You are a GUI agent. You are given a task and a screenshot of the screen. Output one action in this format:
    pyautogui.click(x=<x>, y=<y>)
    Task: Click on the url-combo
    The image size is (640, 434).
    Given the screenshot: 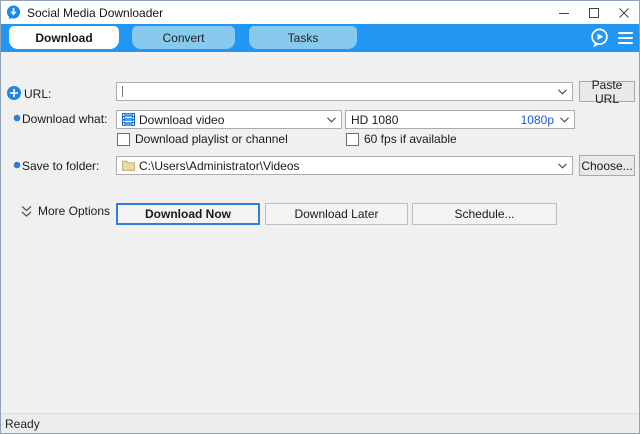 What is the action you would take?
    pyautogui.click(x=344, y=91)
    